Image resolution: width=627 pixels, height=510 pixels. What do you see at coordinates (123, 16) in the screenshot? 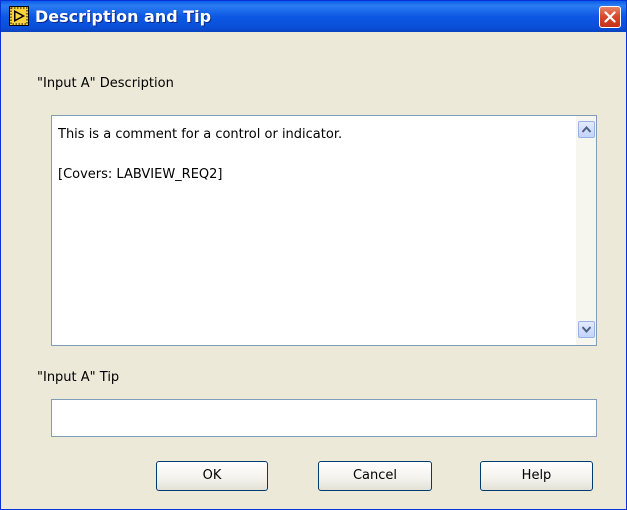
I see `window-title: Description and Tip` at bounding box center [123, 16].